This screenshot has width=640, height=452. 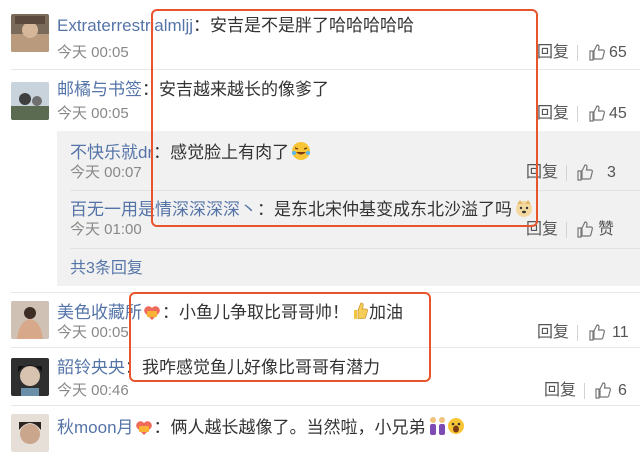 I want to click on timestamp: 今天 00:07, so click(x=106, y=172).